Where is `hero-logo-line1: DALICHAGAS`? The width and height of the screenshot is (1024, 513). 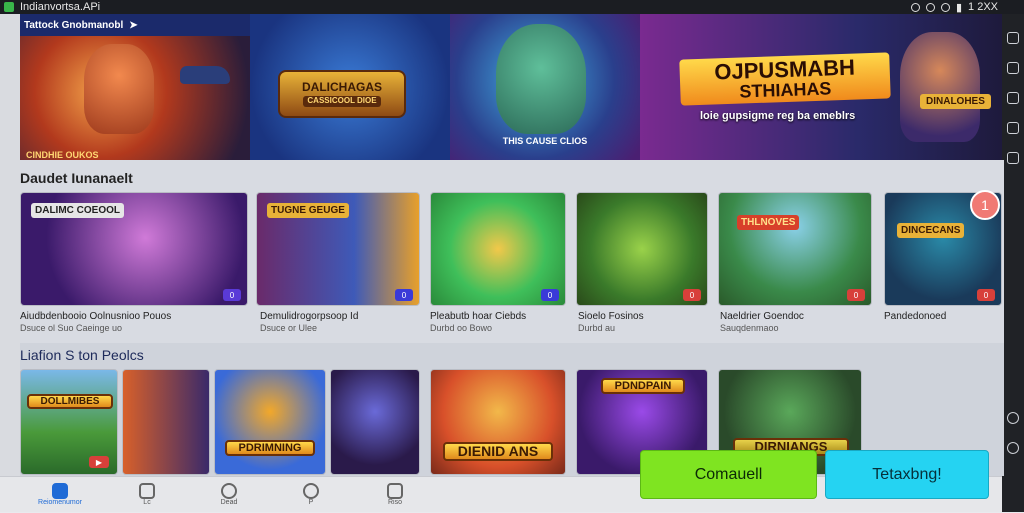
hero-logo-line1: DALICHAGAS is located at coordinates (342, 87).